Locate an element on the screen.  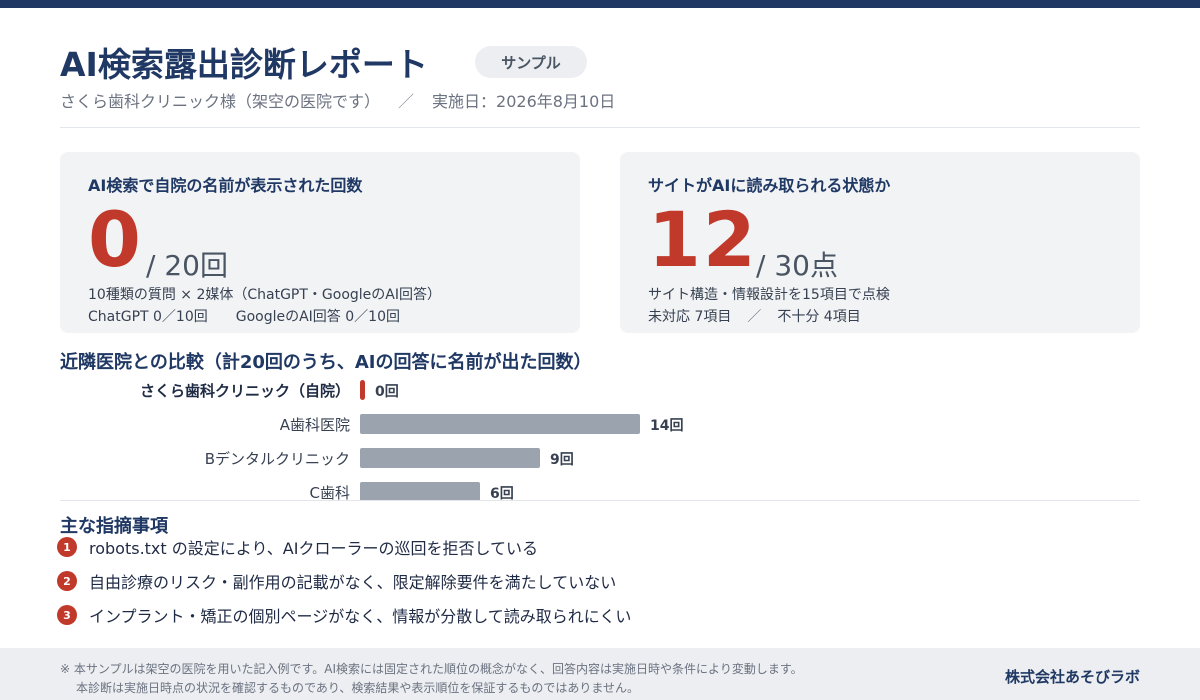
header-divider is located at coordinates (600, 127).